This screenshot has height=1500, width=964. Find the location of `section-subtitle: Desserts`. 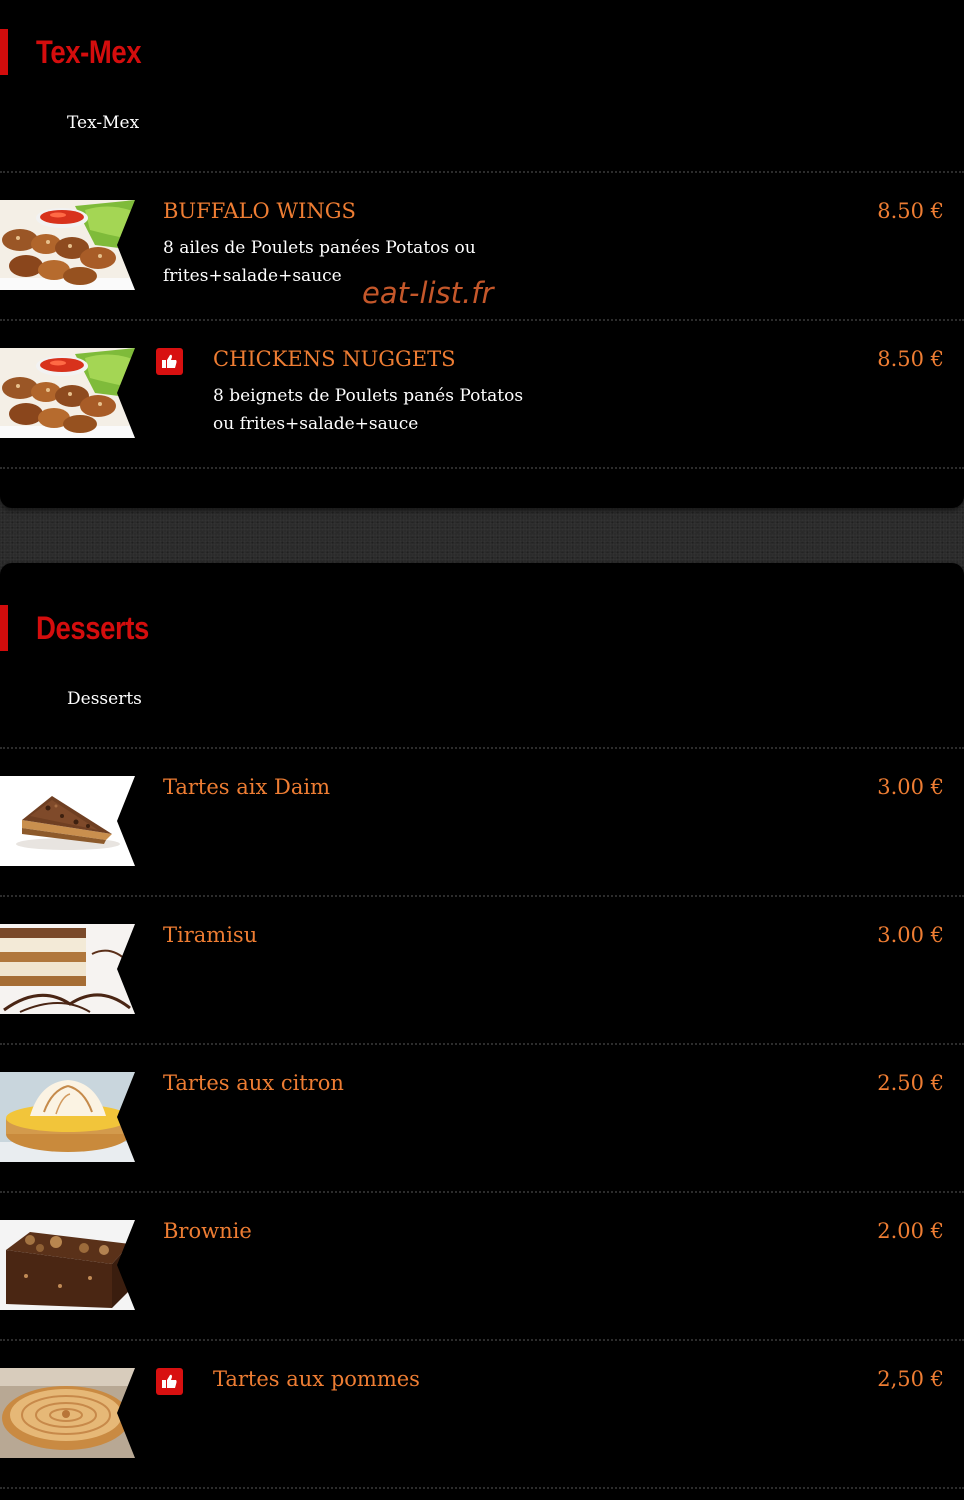

section-subtitle: Desserts is located at coordinates (104, 699).